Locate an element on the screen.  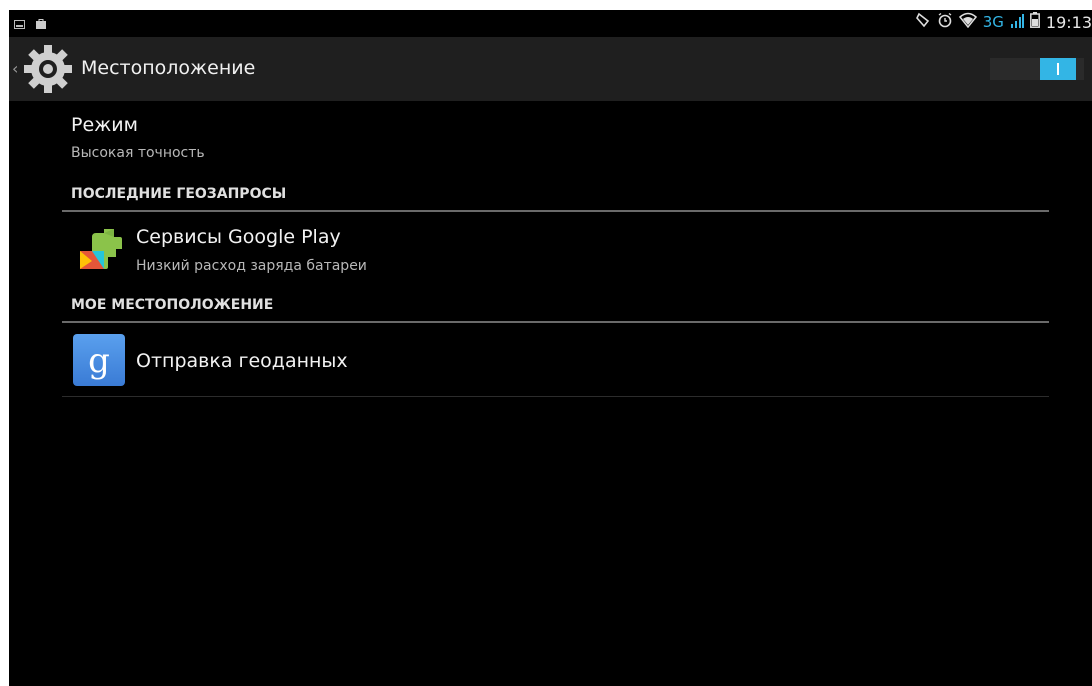
up-button: ‹ is located at coordinates (42, 69).